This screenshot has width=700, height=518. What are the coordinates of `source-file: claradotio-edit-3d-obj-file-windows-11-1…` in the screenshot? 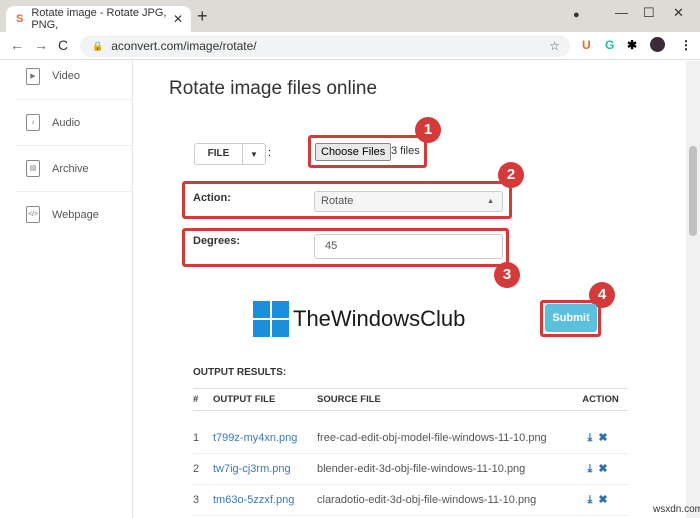 It's located at (445, 500).